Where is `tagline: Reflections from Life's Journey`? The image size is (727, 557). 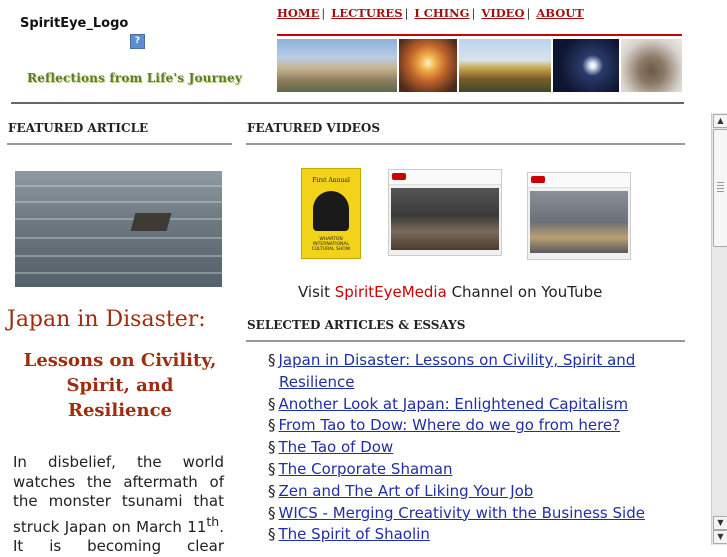 tagline: Reflections from Life's Journey is located at coordinates (135, 78).